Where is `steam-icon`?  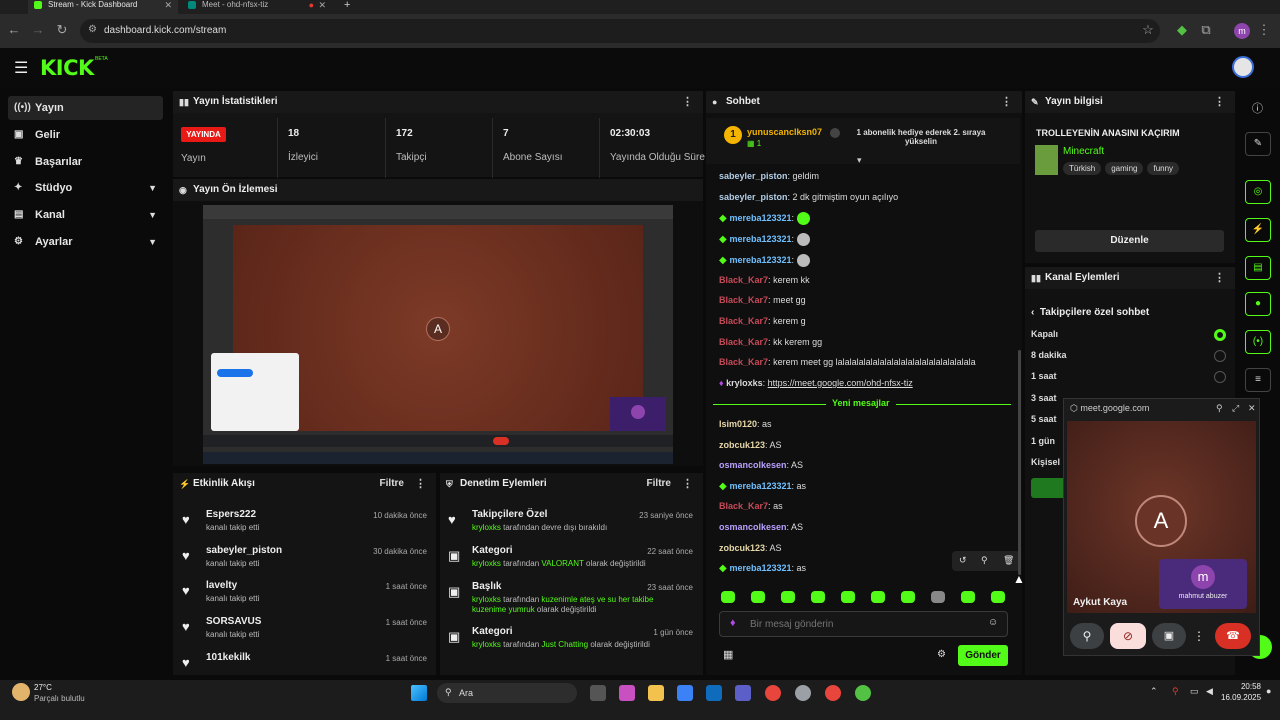 steam-icon is located at coordinates (803, 693).